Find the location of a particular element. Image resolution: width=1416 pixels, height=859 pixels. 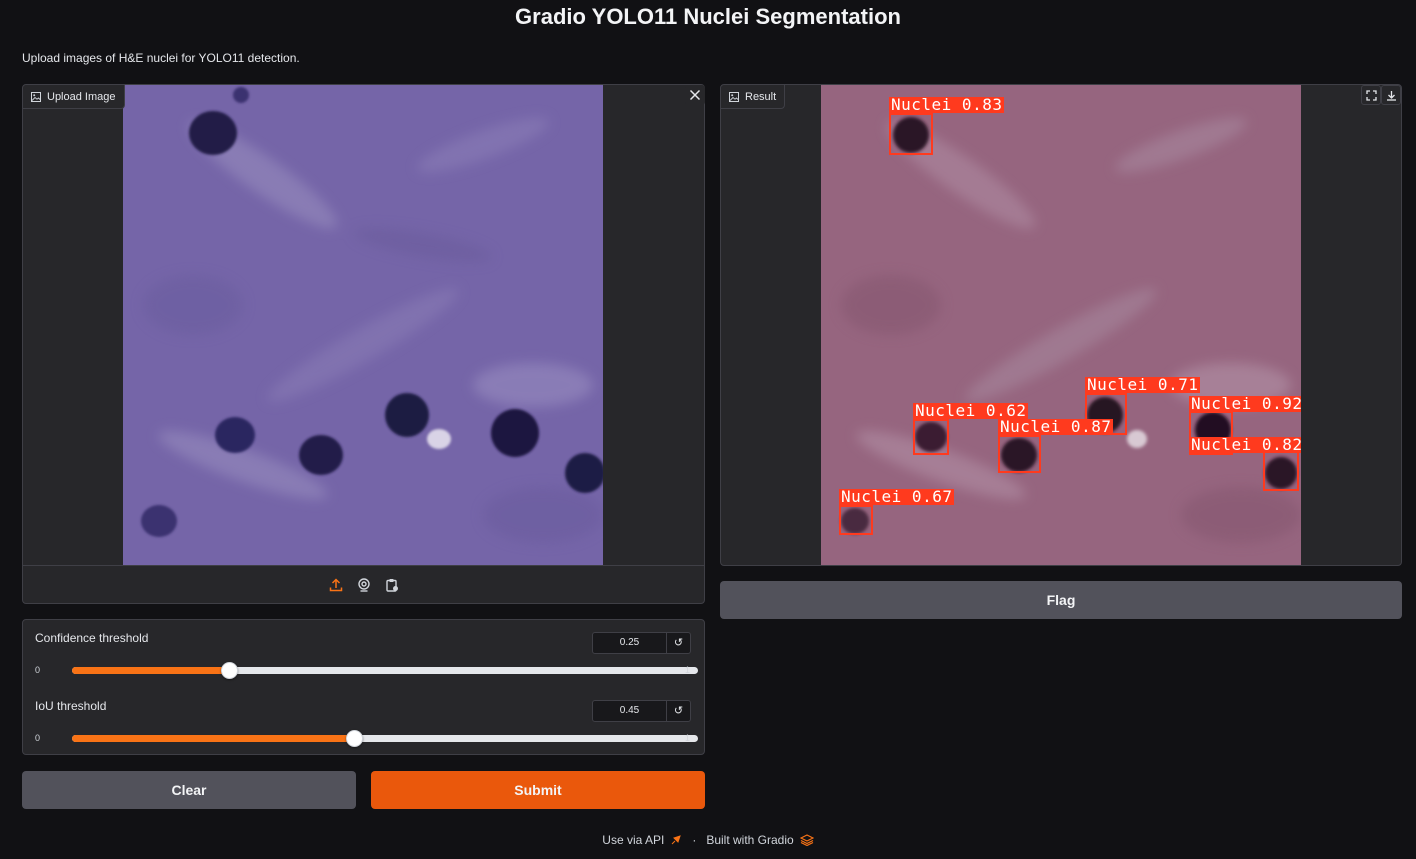

footer: Use via API · Built with Gradio is located at coordinates (708, 840).